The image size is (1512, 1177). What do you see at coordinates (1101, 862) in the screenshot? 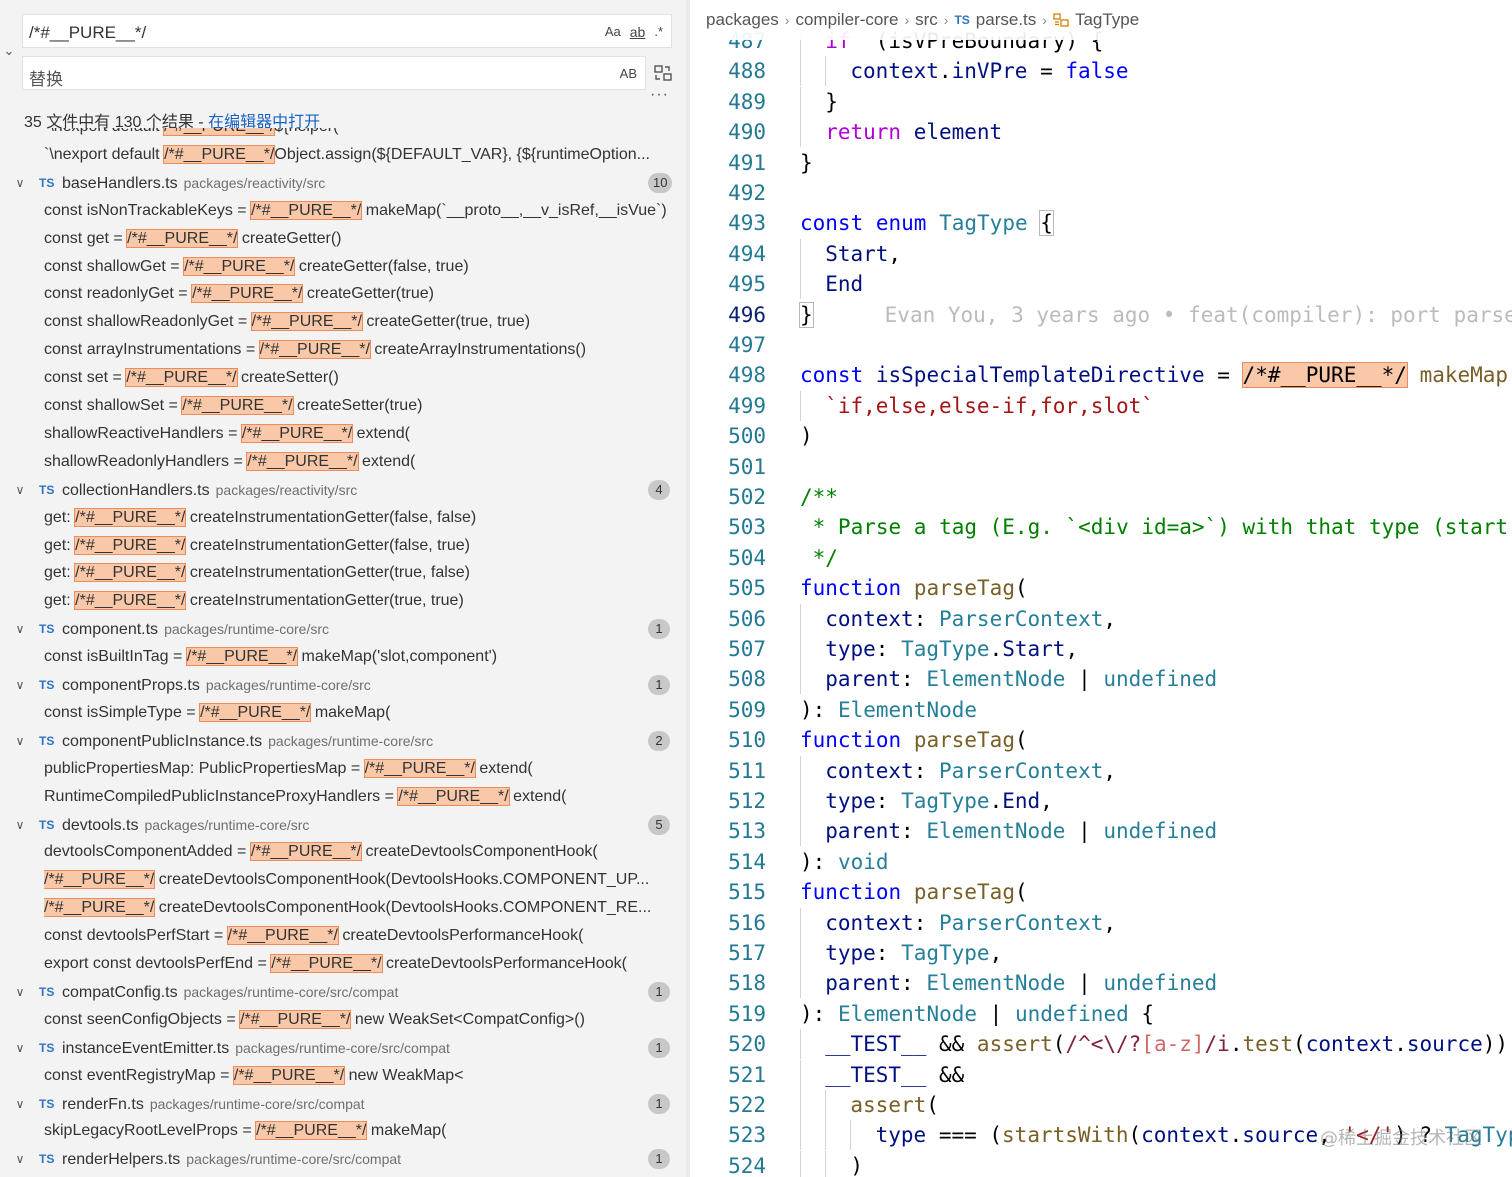
I see `code-line: 514): void` at bounding box center [1101, 862].